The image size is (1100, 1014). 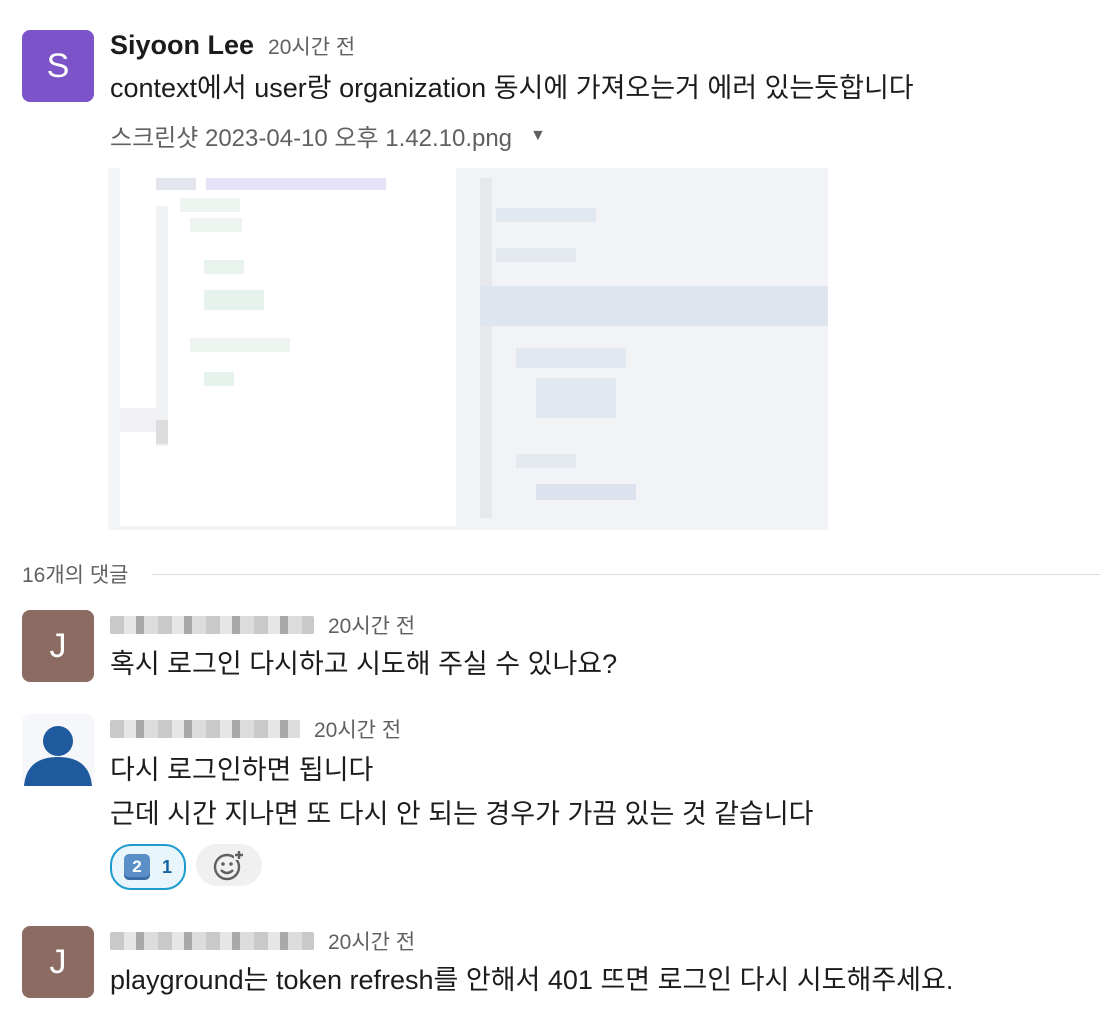 I want to click on message-content: 20시간 전 혹시 로그인 다시하고 시도해 주실 수 있나요?, so click(x=605, y=648).